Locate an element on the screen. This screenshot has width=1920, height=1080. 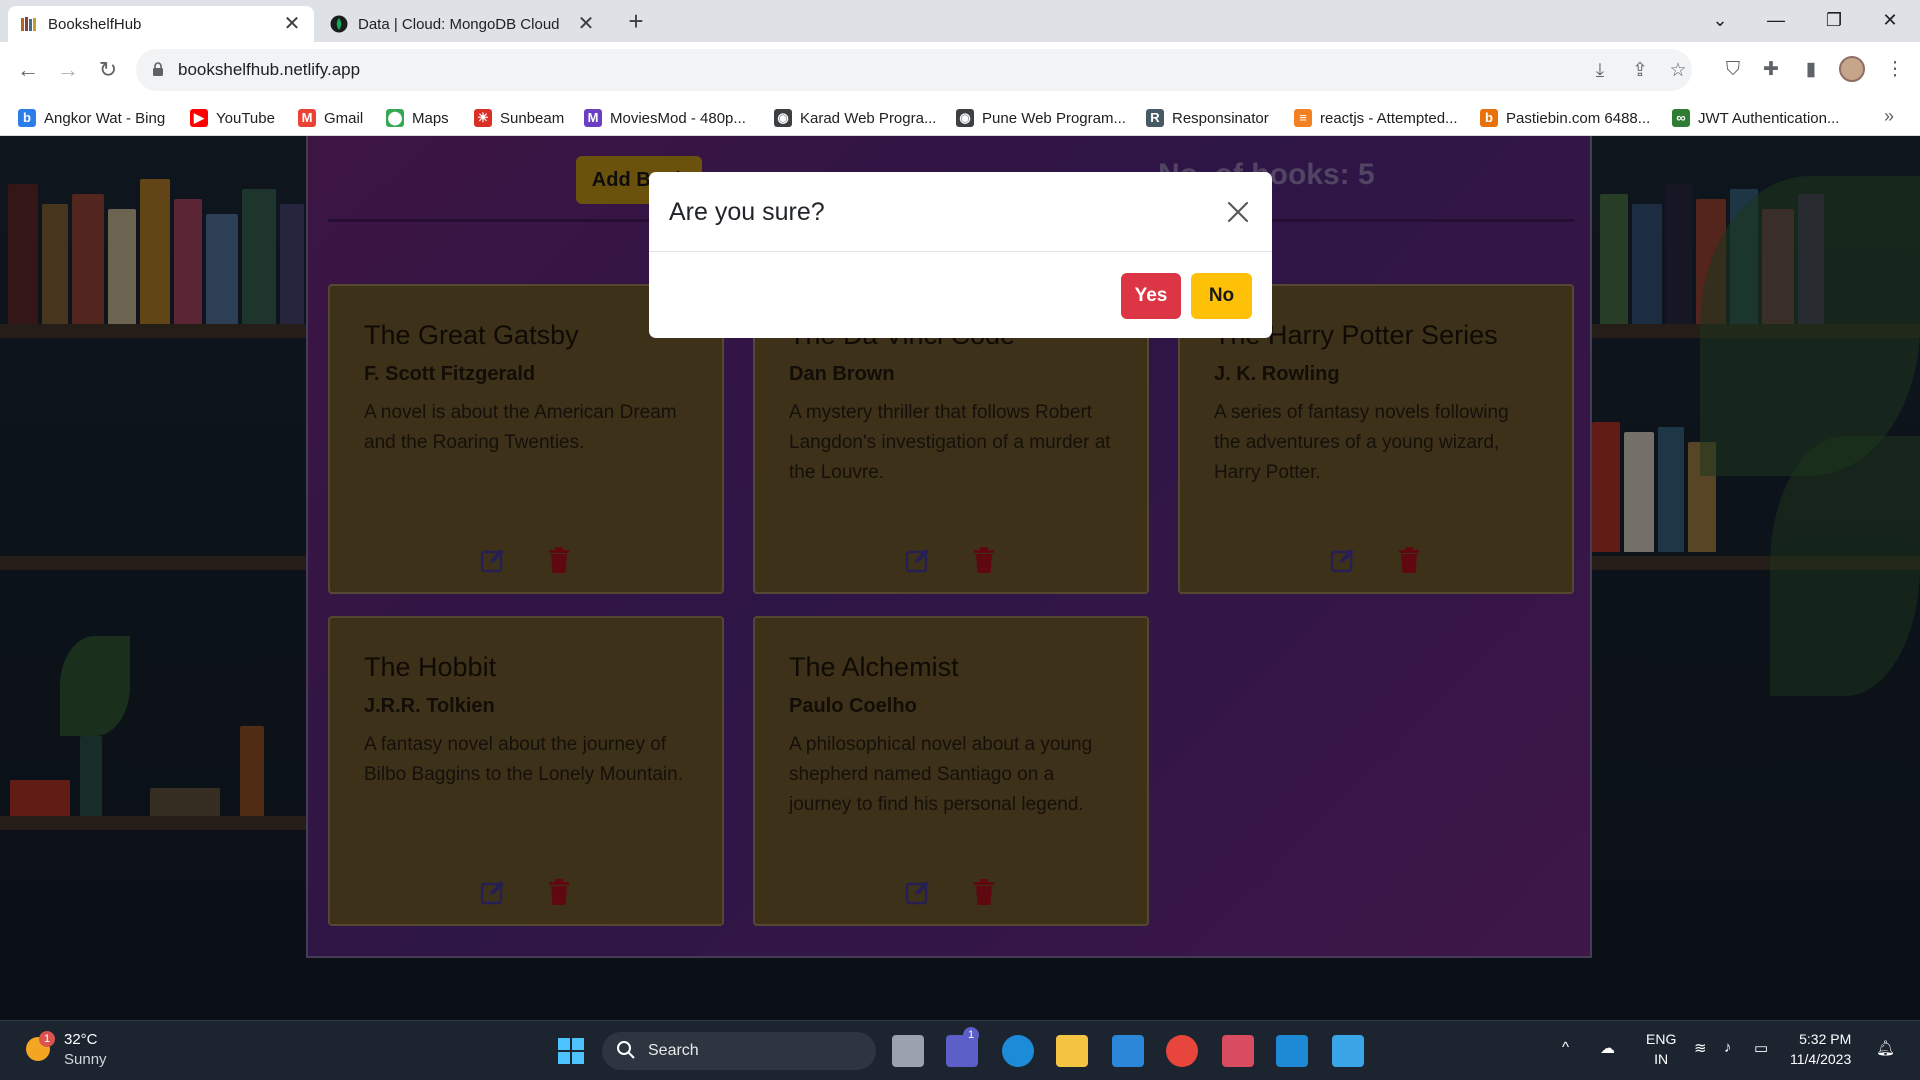
jwt-icon: ∞ is located at coordinates (1681, 118).